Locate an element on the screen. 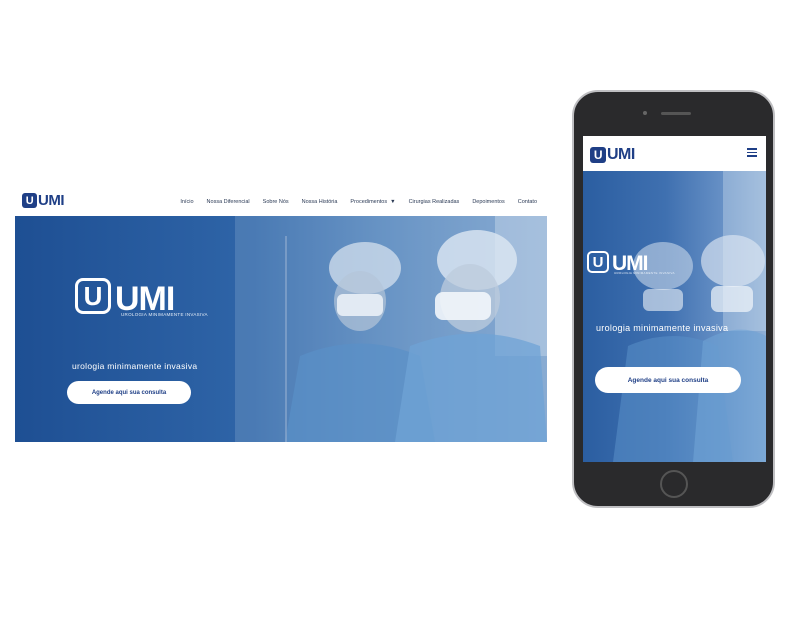  nav-item-procedimentos: Procedimentos ▼ is located at coordinates (372, 202).